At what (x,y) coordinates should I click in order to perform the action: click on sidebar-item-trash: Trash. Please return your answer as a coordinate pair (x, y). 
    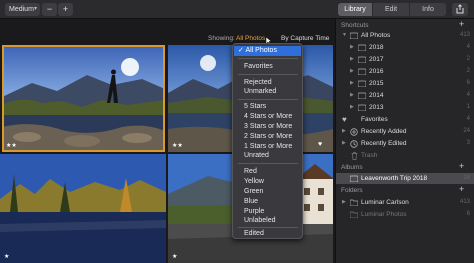
    Looking at the image, I should click on (405, 155).